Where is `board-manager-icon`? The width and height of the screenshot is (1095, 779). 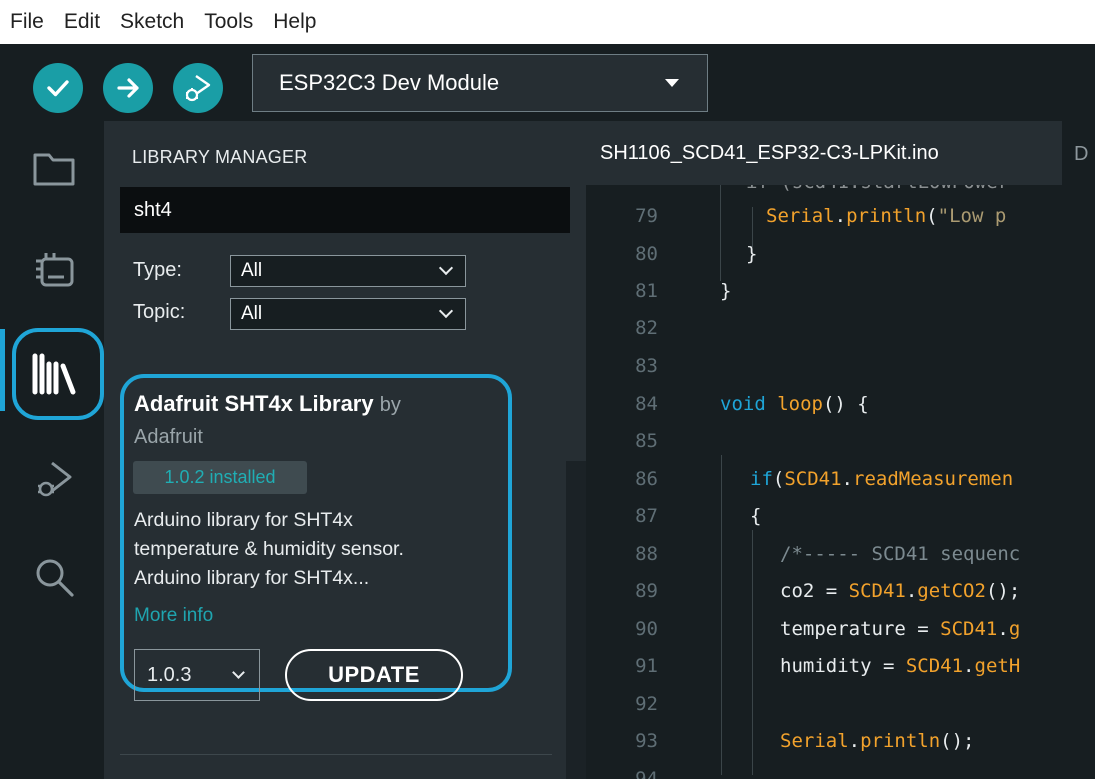 board-manager-icon is located at coordinates (55, 270).